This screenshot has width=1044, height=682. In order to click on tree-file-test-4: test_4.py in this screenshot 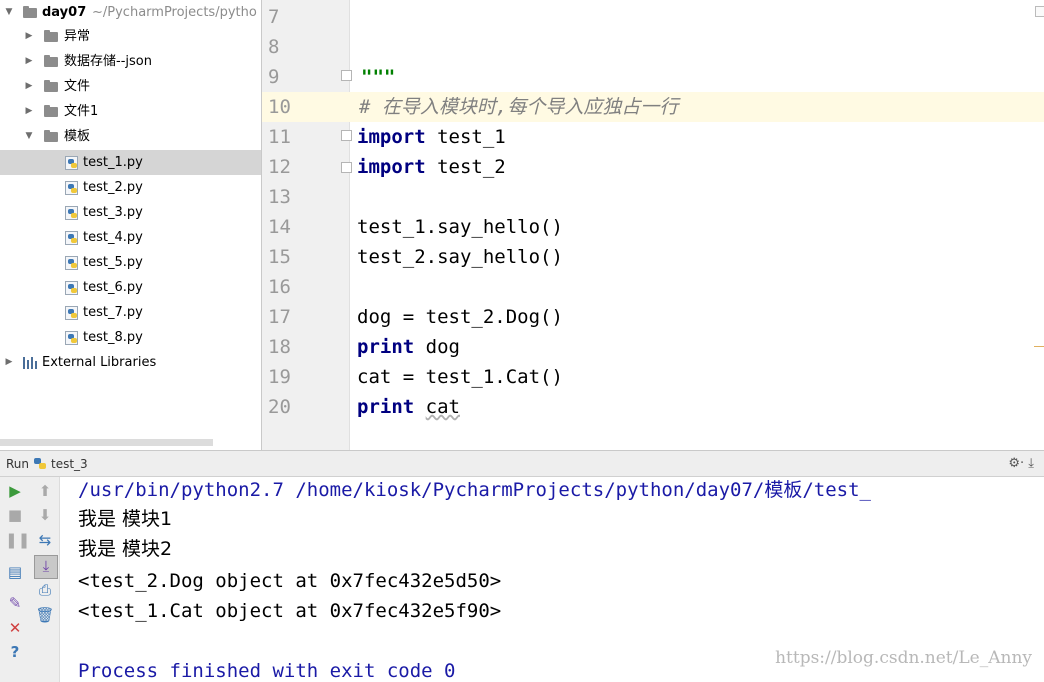, I will do `click(130, 237)`.